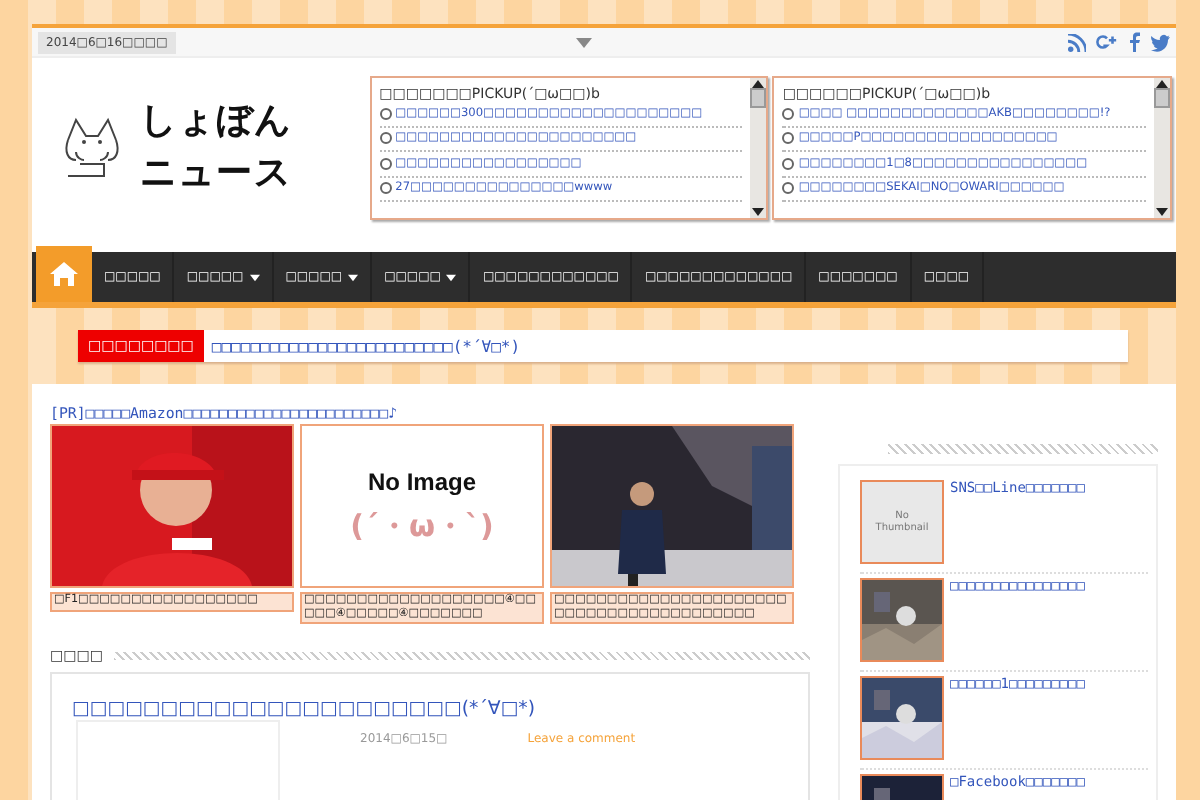 The height and width of the screenshot is (800, 1200). I want to click on no-image-text: No Image, so click(421, 481).